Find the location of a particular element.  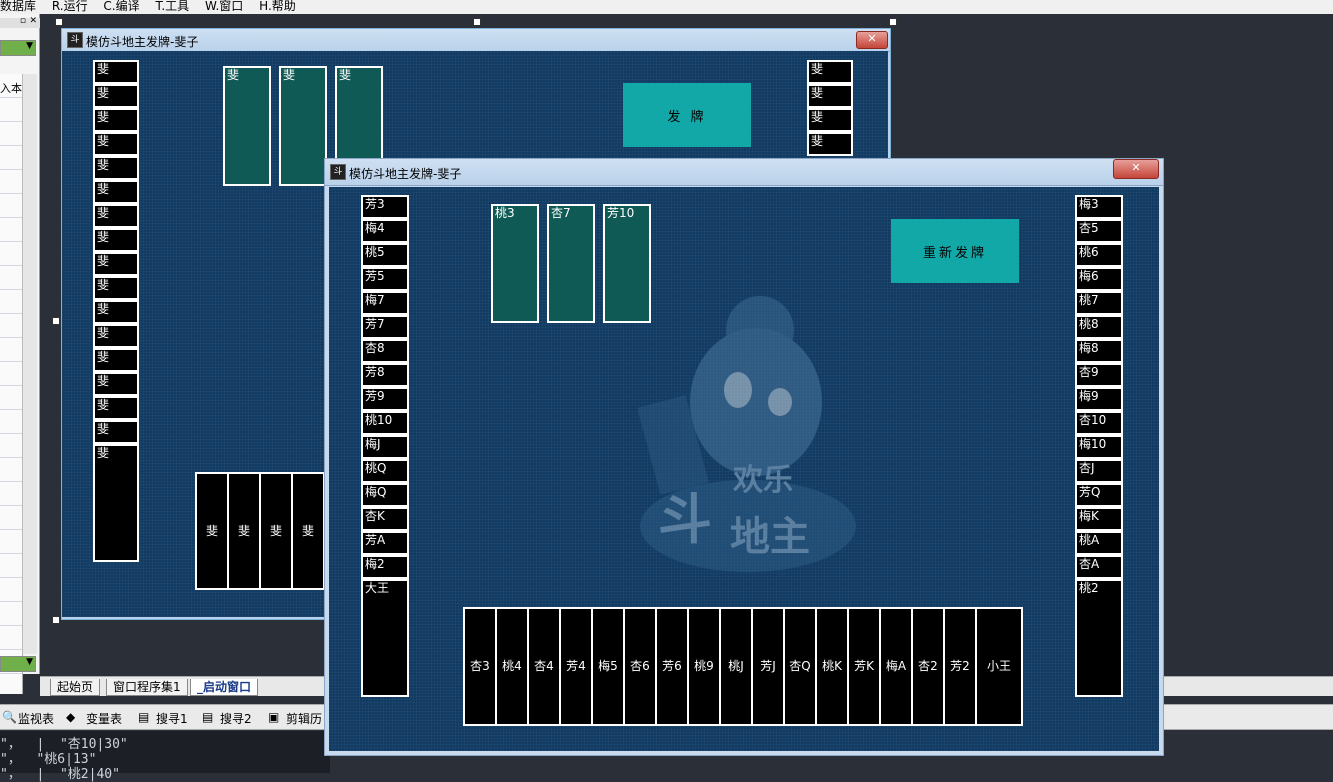

card: 梅10 is located at coordinates (1099, 447).